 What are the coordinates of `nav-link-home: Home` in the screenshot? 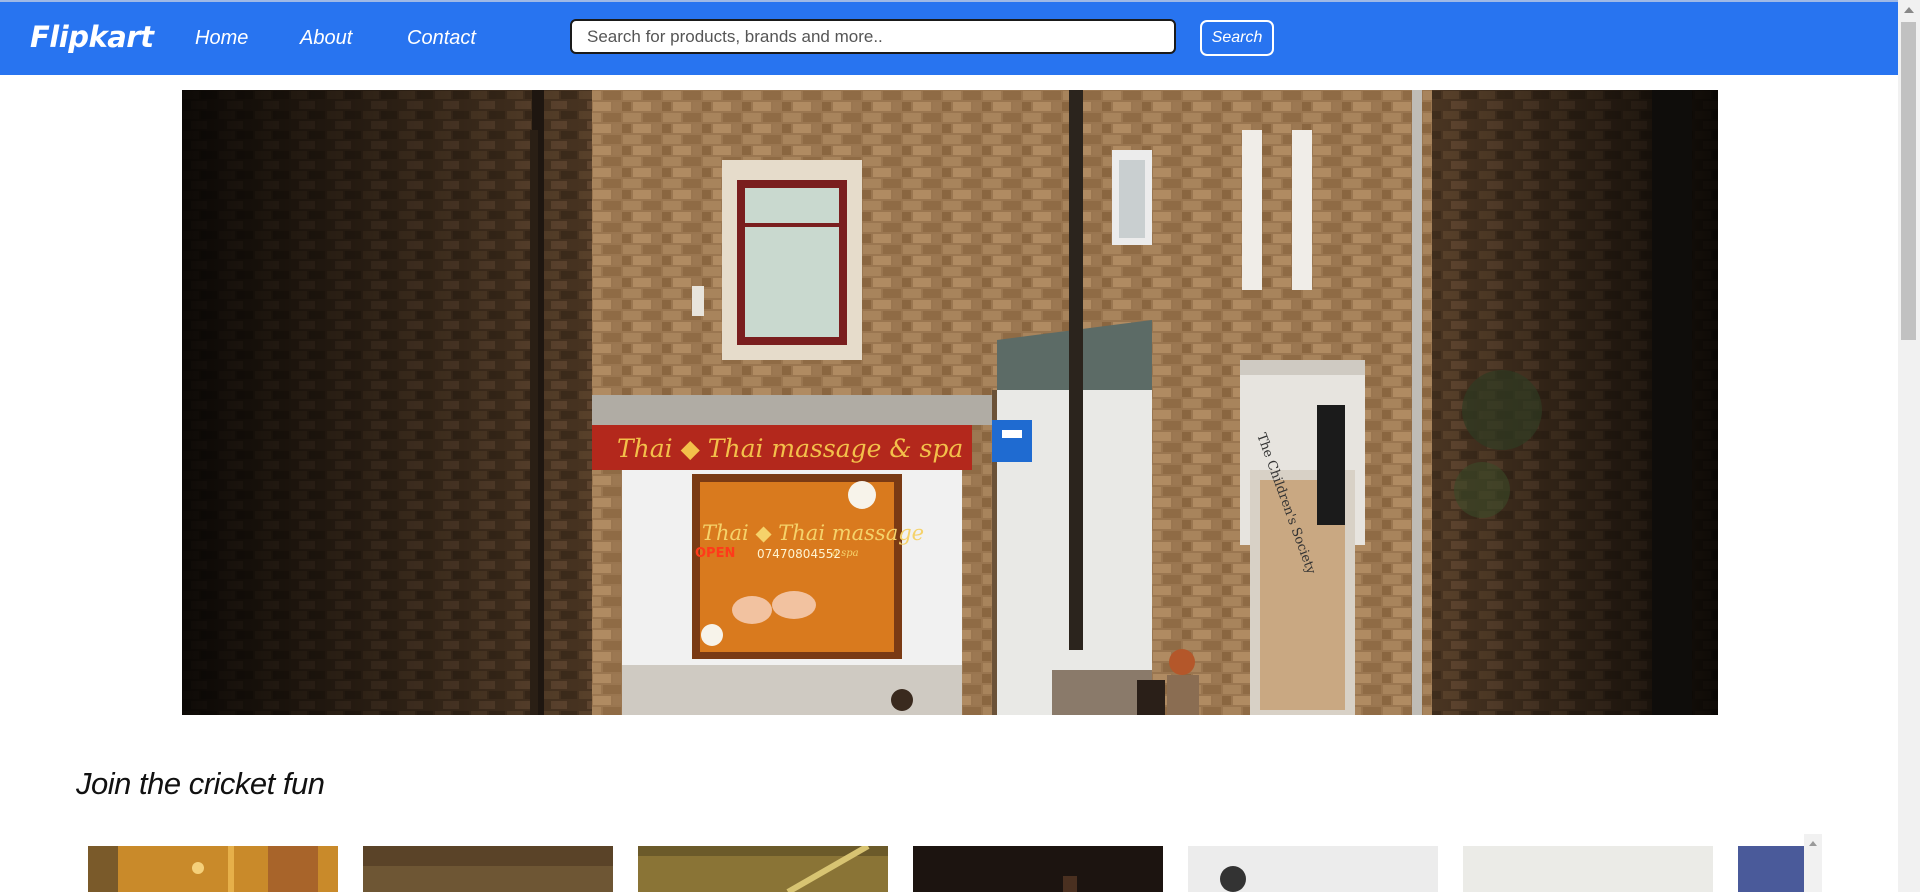 It's located at (221, 38).